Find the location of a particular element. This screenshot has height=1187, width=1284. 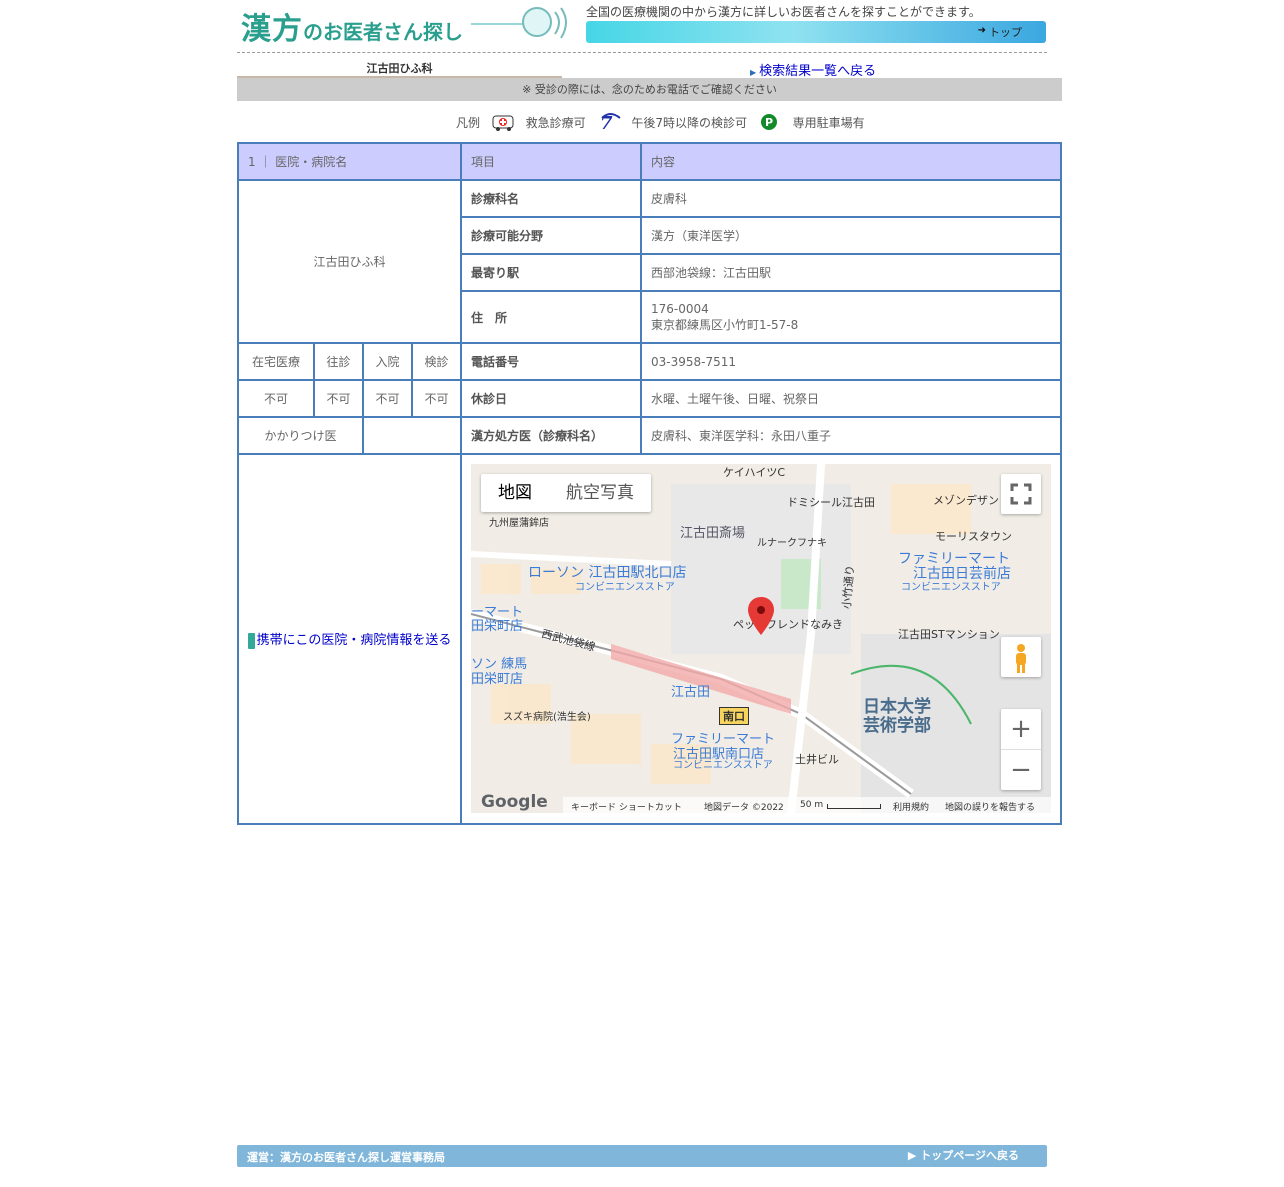

service-value-inpatient: 不可 is located at coordinates (387, 398).